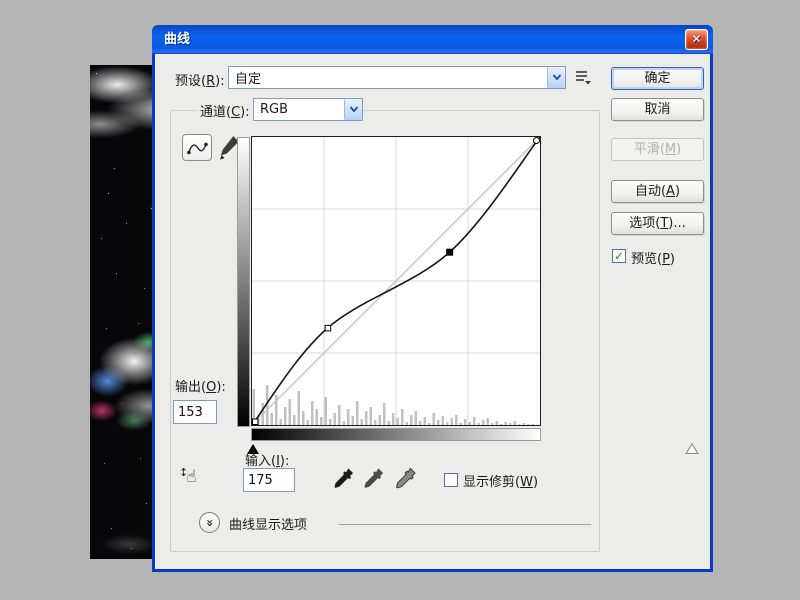 The height and width of the screenshot is (600, 800). I want to click on close-button: ✕, so click(696, 39).